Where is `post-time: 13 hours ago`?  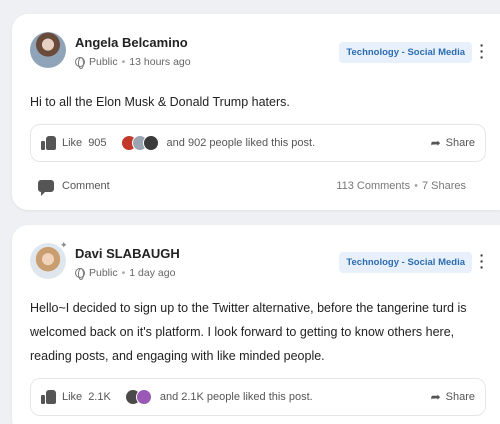 post-time: 13 hours ago is located at coordinates (159, 62).